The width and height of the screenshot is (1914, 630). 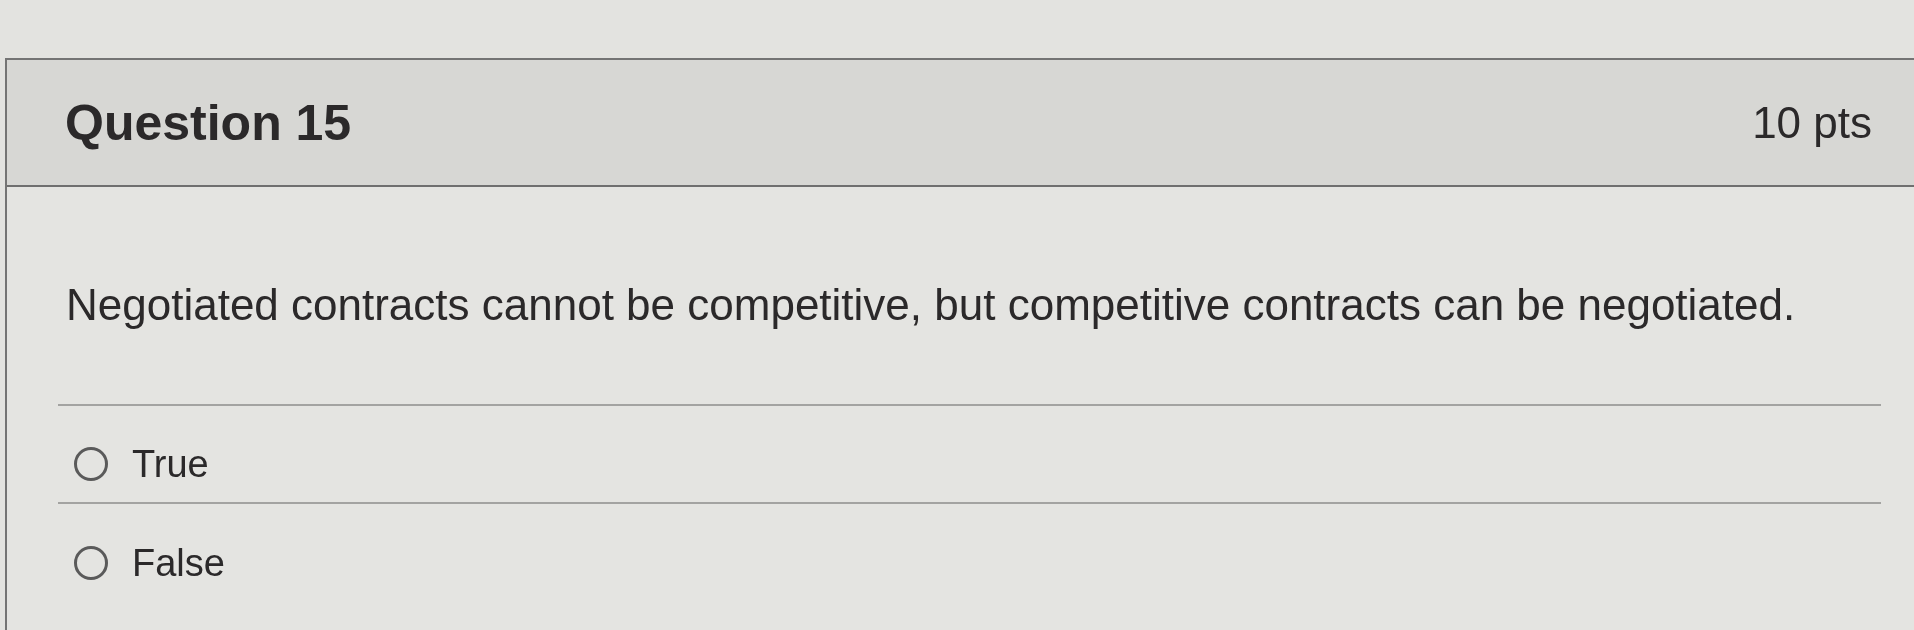 What do you see at coordinates (931, 305) in the screenshot?
I see `question-text: Negotiated contracts cannot be competitive, but competitive contracts can be negotiated.` at bounding box center [931, 305].